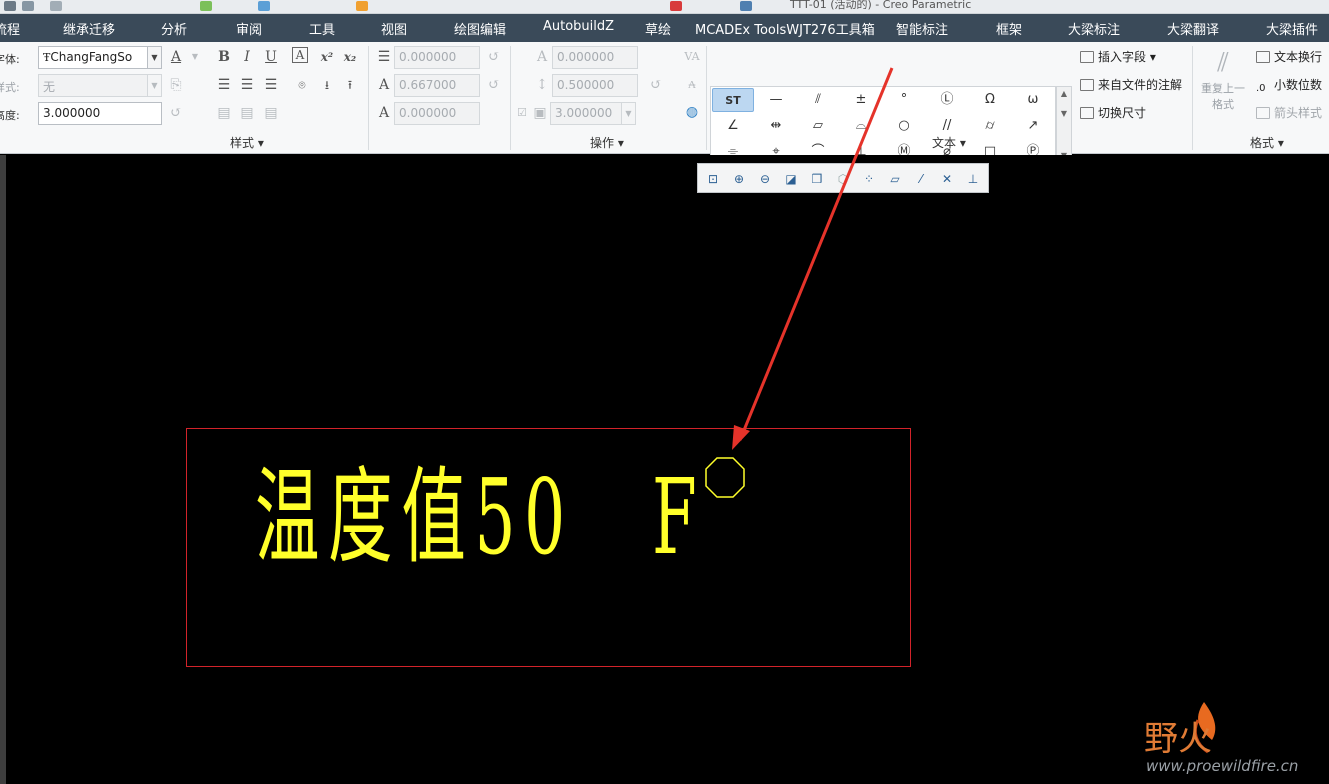 The width and height of the screenshot is (1329, 784). Describe the element at coordinates (1220, 737) in the screenshot. I see `watermark: 野火 www.proewildfire.cn` at that location.